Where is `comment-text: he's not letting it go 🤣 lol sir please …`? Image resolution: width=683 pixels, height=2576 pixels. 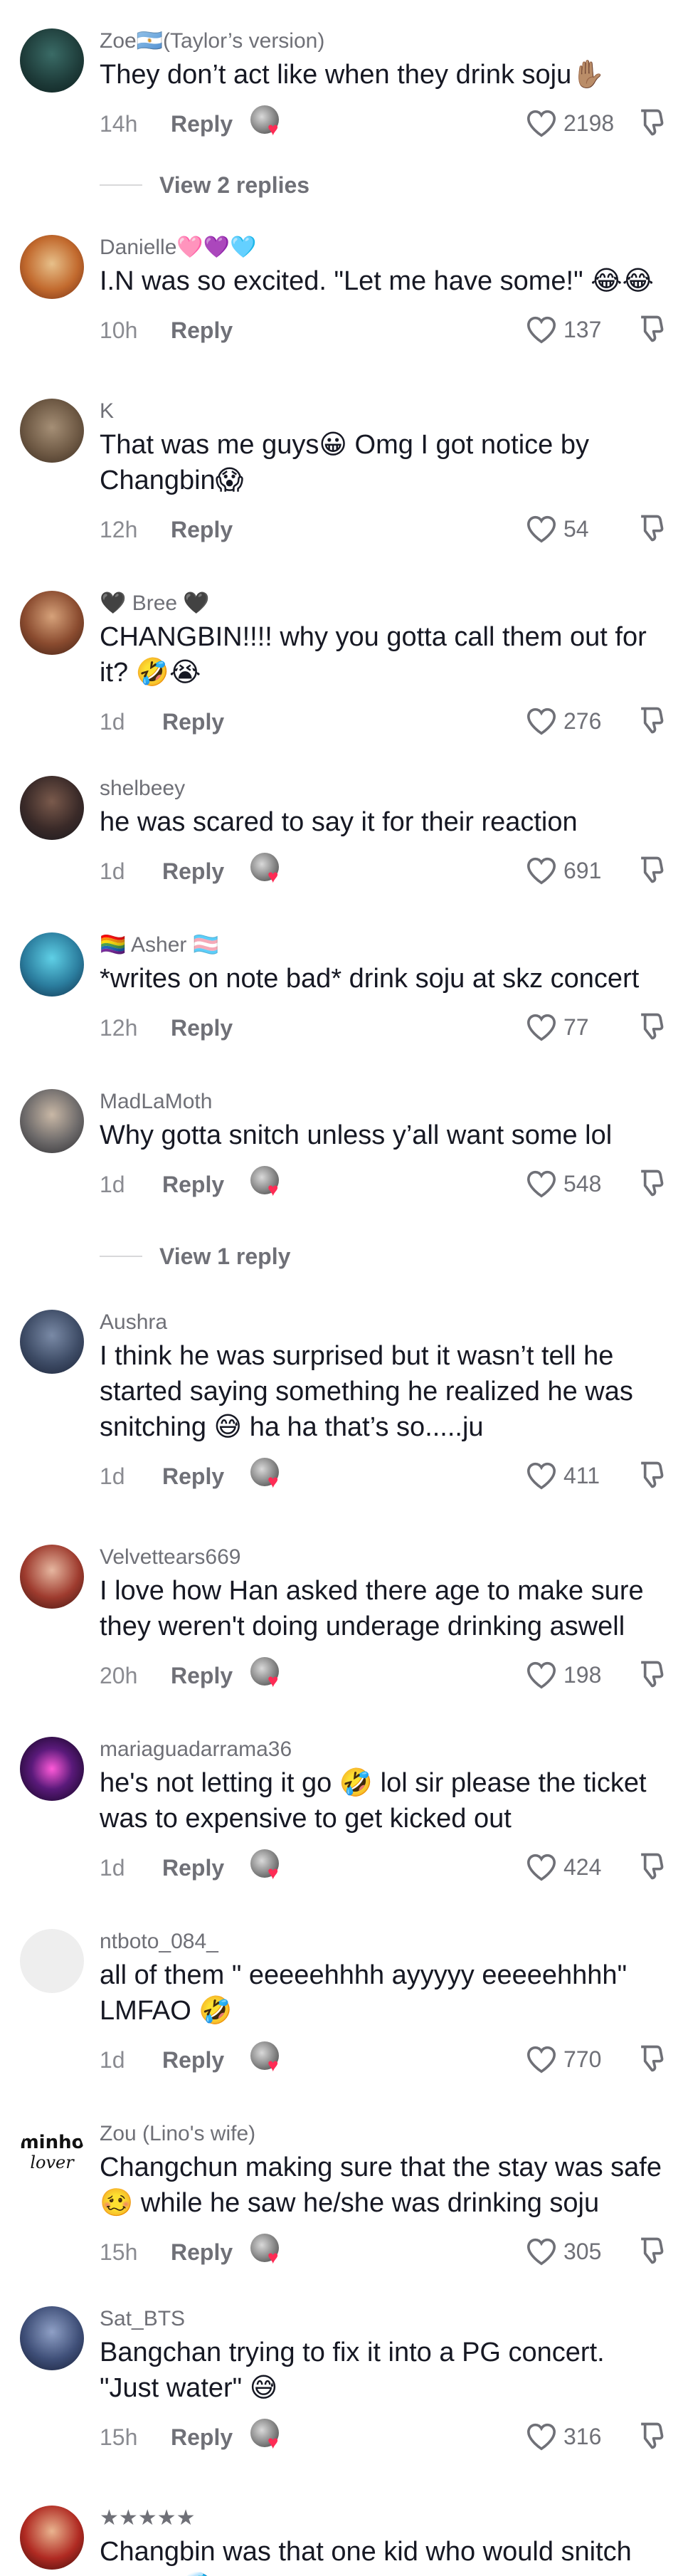 comment-text: he's not letting it go 🤣 lol sir please … is located at coordinates (373, 1801).